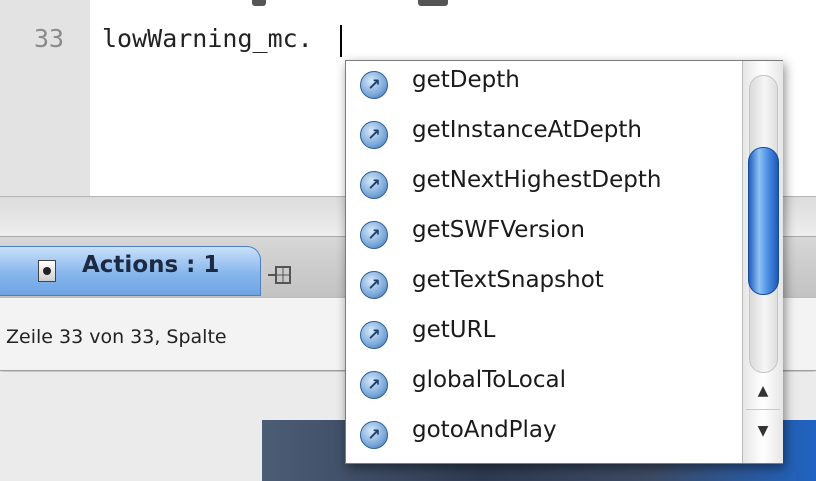 Image resolution: width=816 pixels, height=481 pixels. Describe the element at coordinates (527, 130) in the screenshot. I see `code-hint-label: getInstanceAtDepth` at that location.